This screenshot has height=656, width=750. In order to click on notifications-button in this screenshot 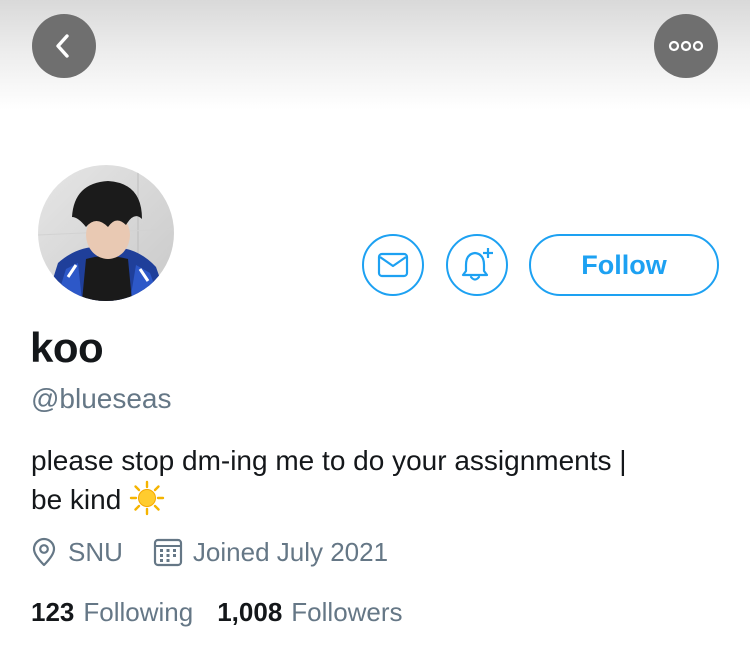, I will do `click(477, 265)`.